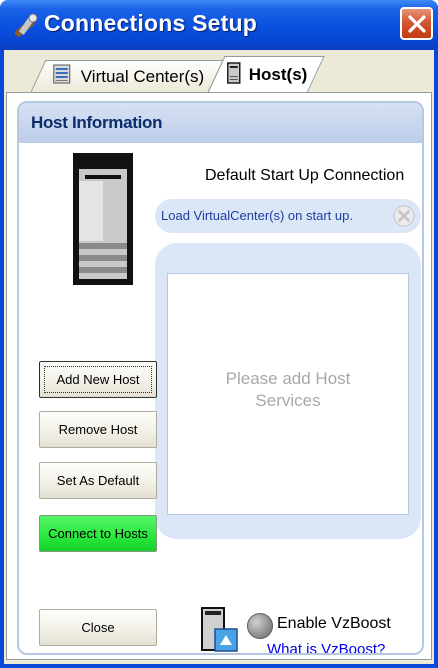 The image size is (438, 668). I want to click on title-bar: Connections Setup, so click(219, 25).